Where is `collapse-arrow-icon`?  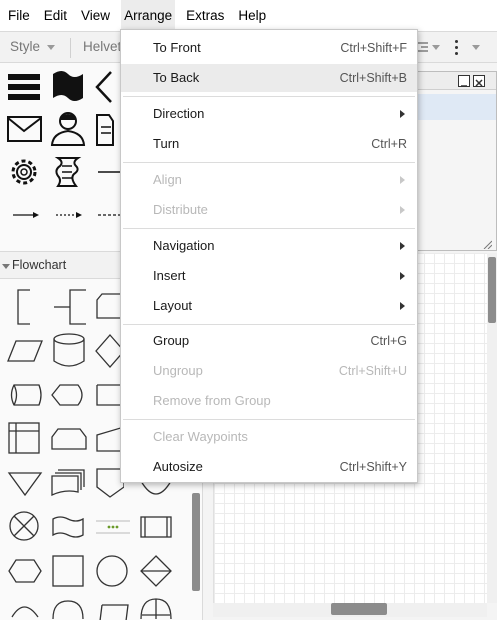
collapse-arrow-icon is located at coordinates (6, 266).